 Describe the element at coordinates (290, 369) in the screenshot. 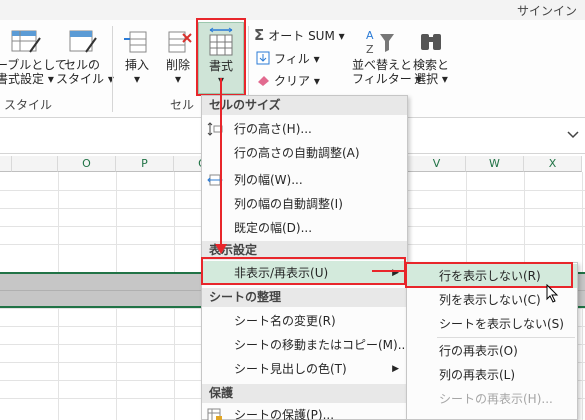

I see `tab-color-label: シート見出しの色(T)` at that location.